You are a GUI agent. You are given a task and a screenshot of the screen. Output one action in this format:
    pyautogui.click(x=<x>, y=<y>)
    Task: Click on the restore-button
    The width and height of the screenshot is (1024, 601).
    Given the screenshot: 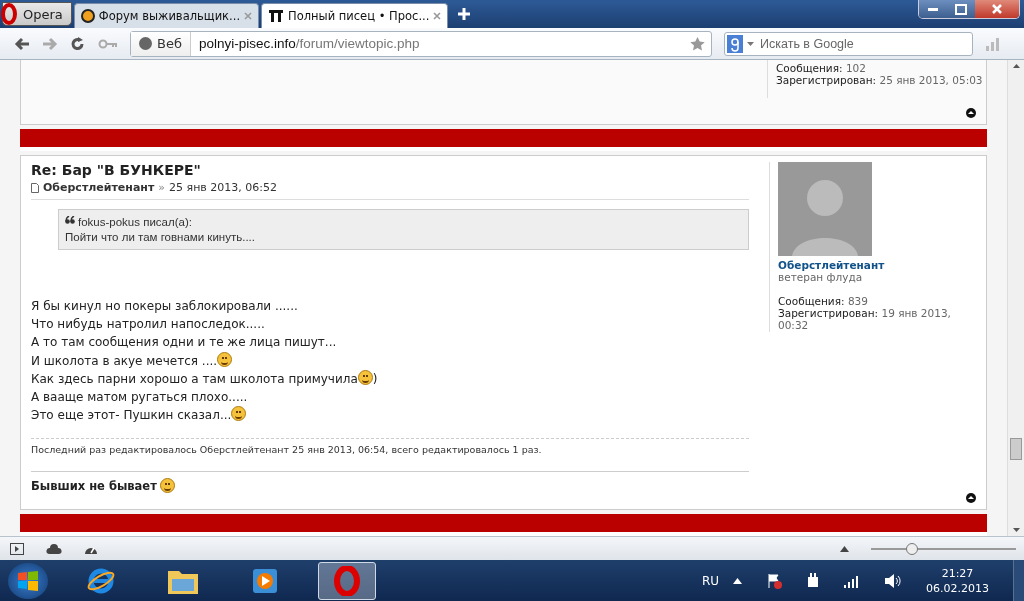 What is the action you would take?
    pyautogui.click(x=961, y=9)
    